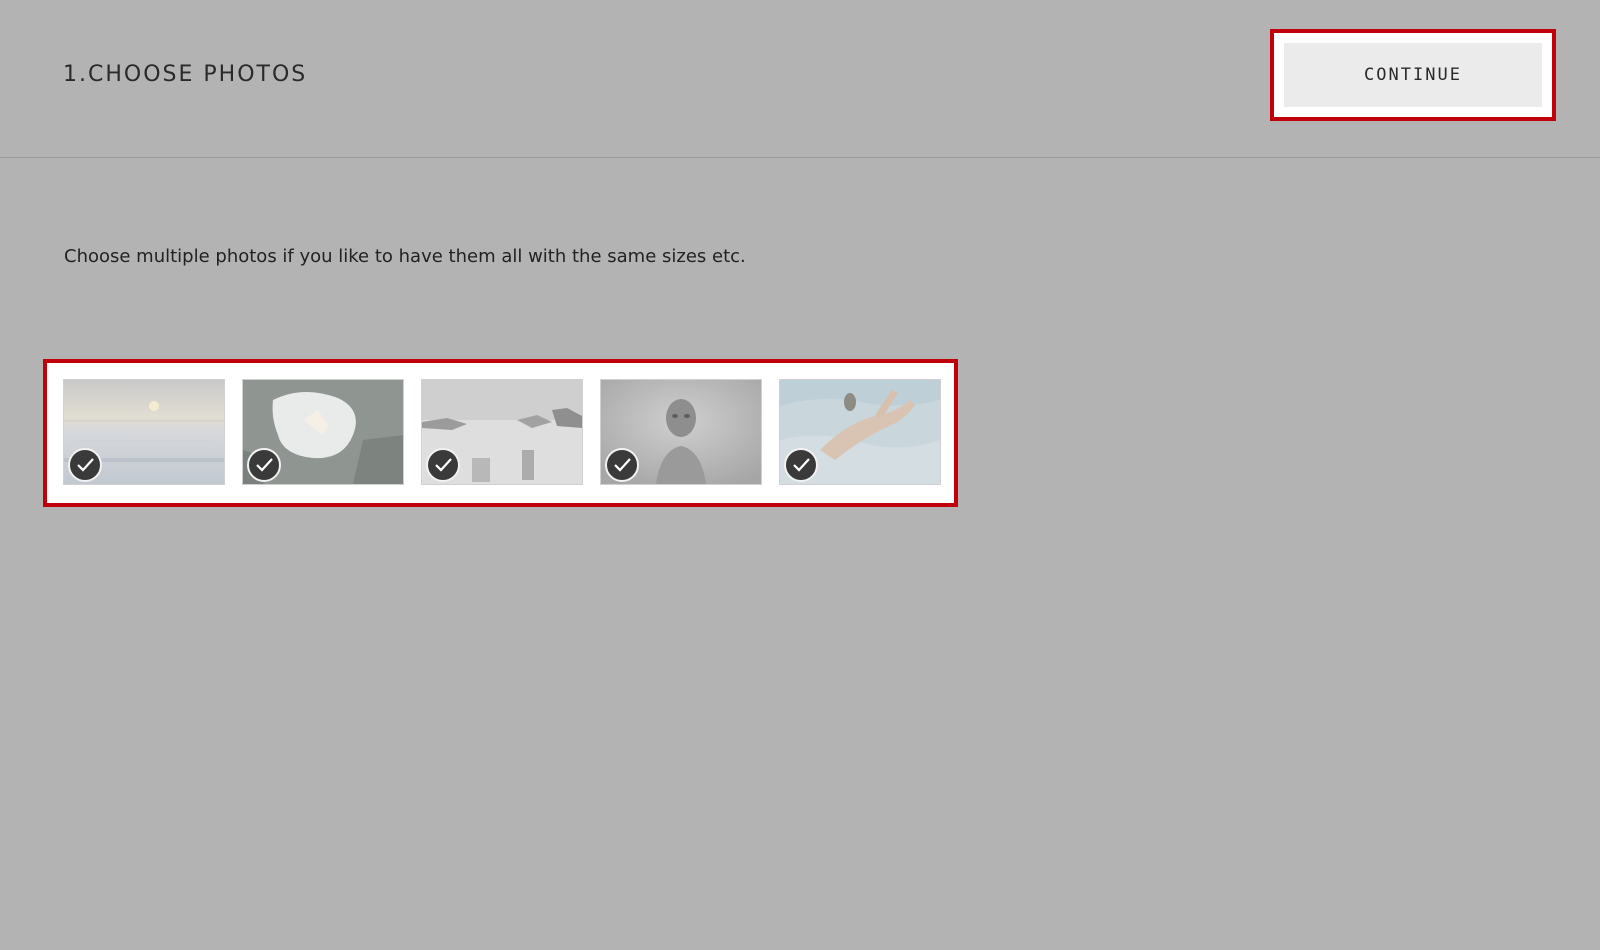 The height and width of the screenshot is (950, 1600). What do you see at coordinates (185, 74) in the screenshot?
I see `page-title: 1.CHOOSE PHOTOS` at bounding box center [185, 74].